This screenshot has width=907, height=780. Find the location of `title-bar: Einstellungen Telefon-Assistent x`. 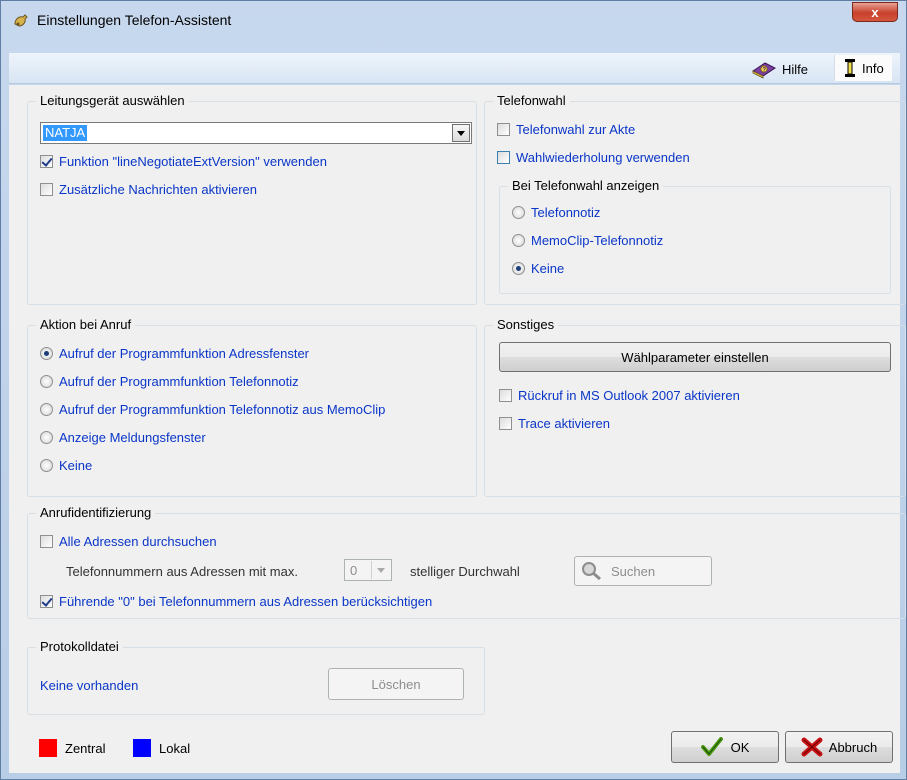

title-bar: Einstellungen Telefon-Assistent x is located at coordinates (453, 20).